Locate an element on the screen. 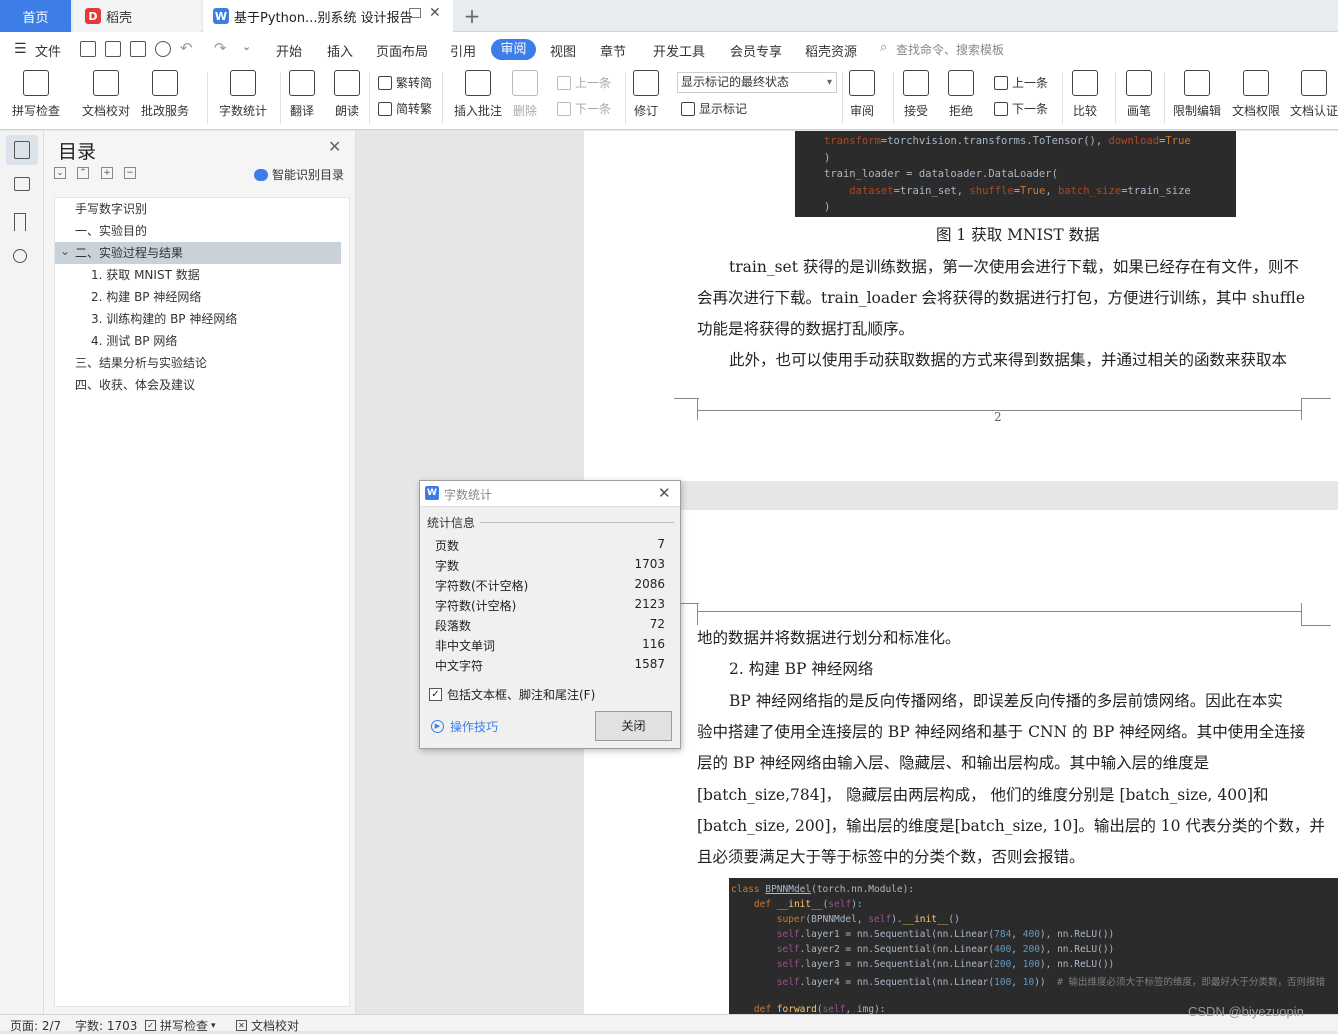 This screenshot has height=1034, width=1338. simp-to-trad-button: 简转繁 is located at coordinates (405, 108).